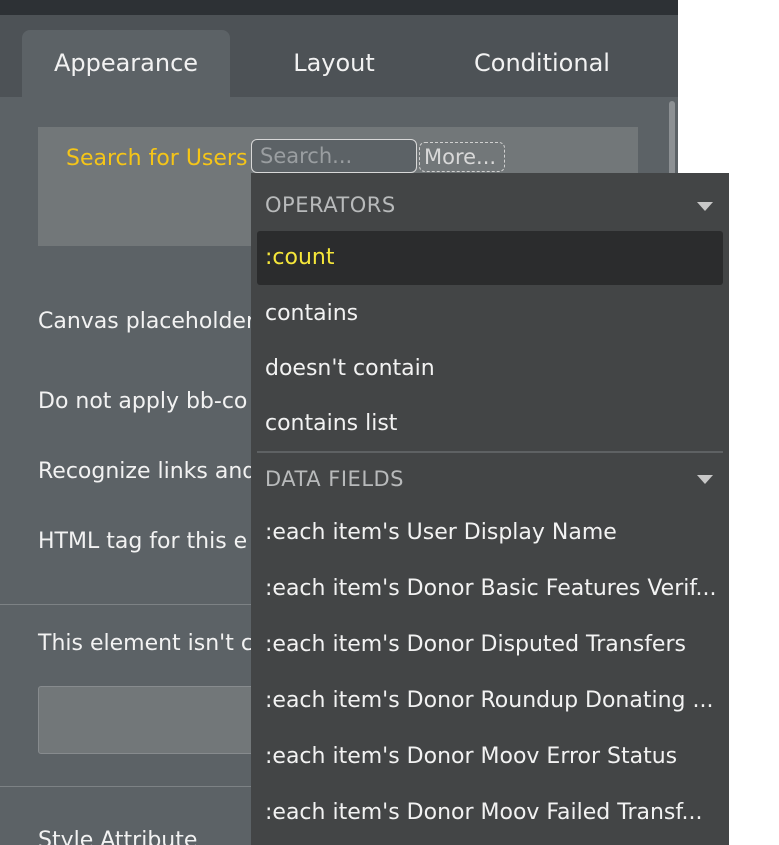 The image size is (779, 845). Describe the element at coordinates (143, 401) in the screenshot. I see `bbcode-option-label: Do not apply bb-co` at that location.